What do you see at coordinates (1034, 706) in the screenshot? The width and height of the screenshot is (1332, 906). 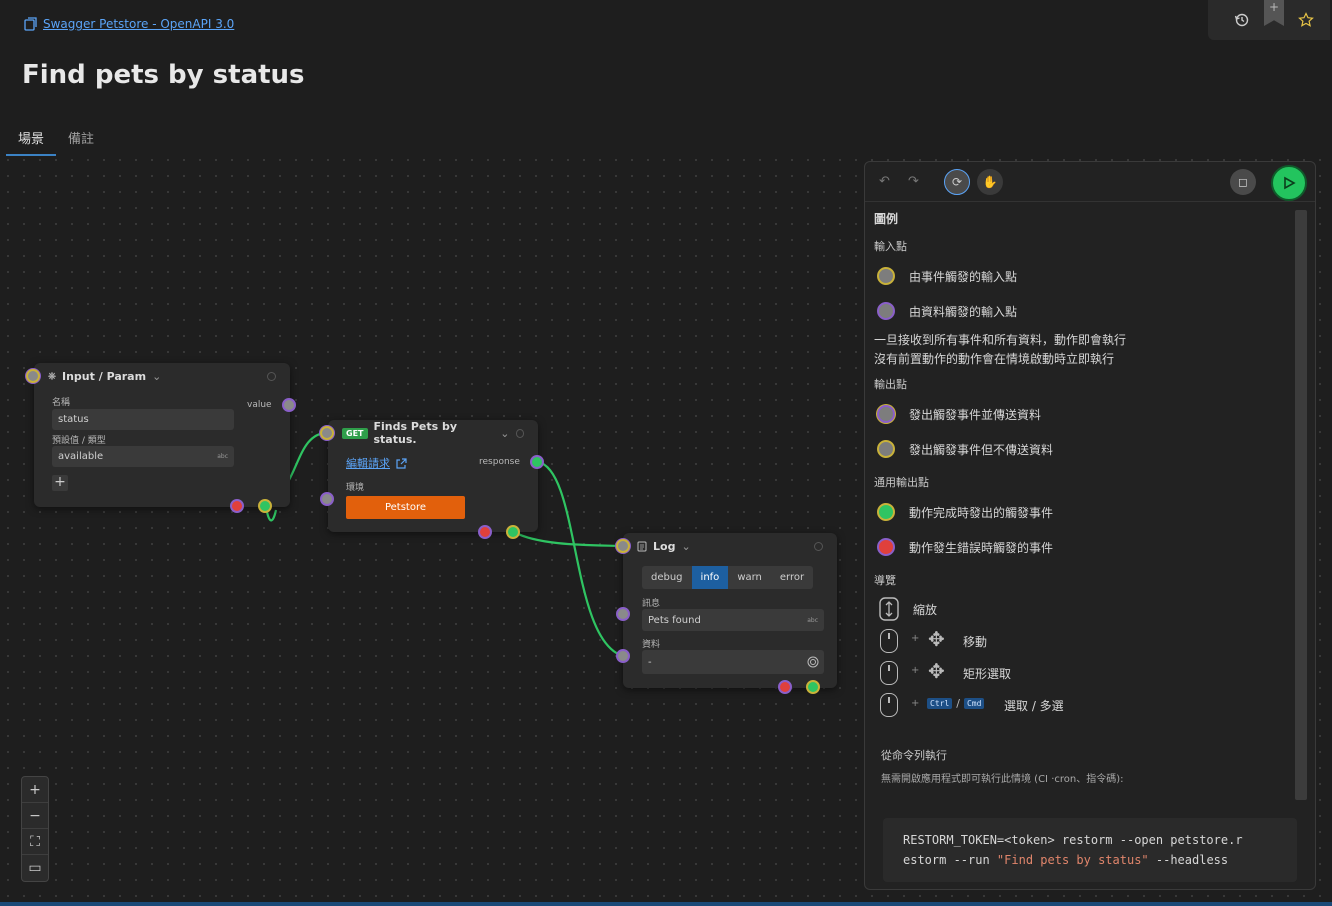 I see `multi-select-text: 選取 / 多選` at bounding box center [1034, 706].